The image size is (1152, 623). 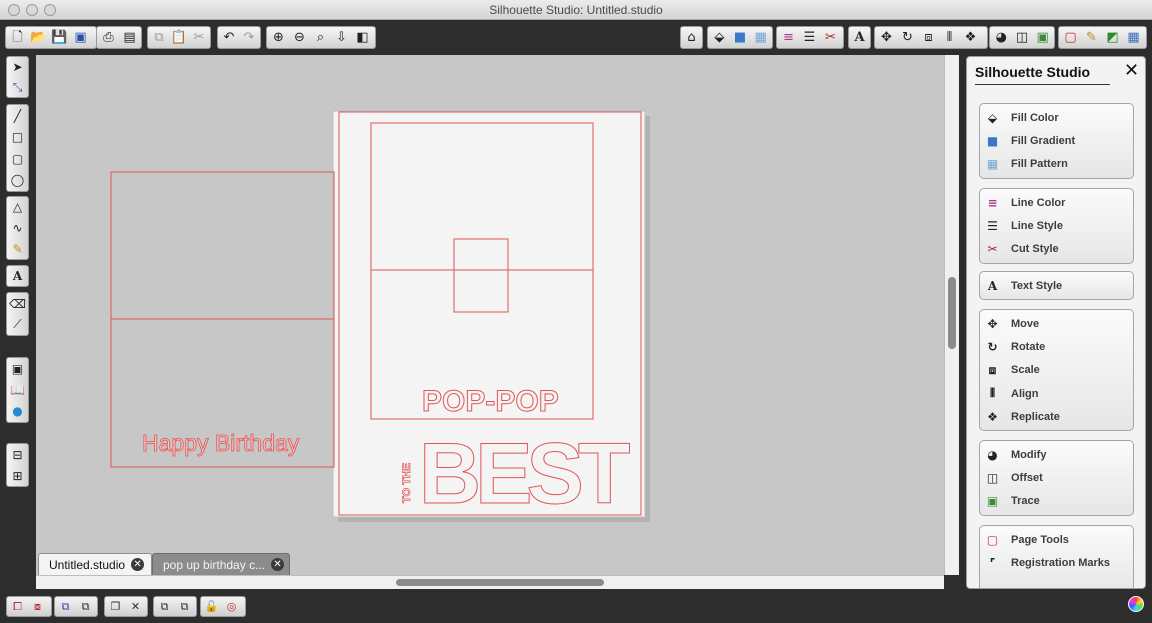 I want to click on panel-item-trace: ▣ Trace, so click(x=1056, y=501).